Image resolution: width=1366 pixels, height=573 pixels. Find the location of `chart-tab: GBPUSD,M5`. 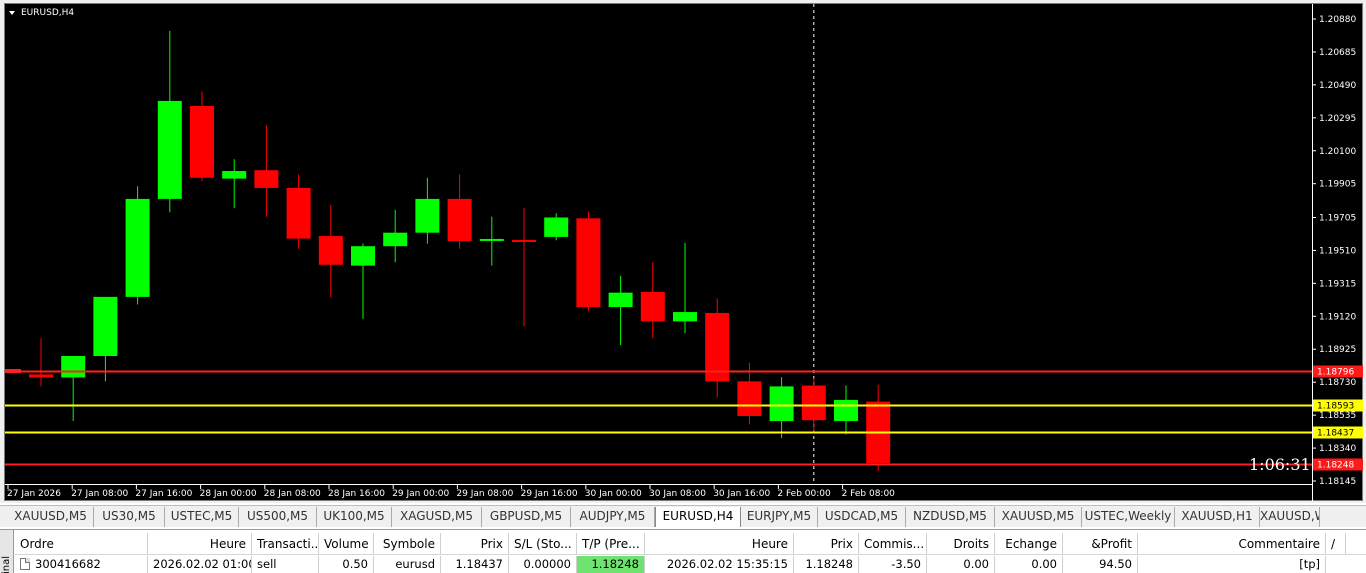

chart-tab: GBPUSD,M5 is located at coordinates (526, 517).